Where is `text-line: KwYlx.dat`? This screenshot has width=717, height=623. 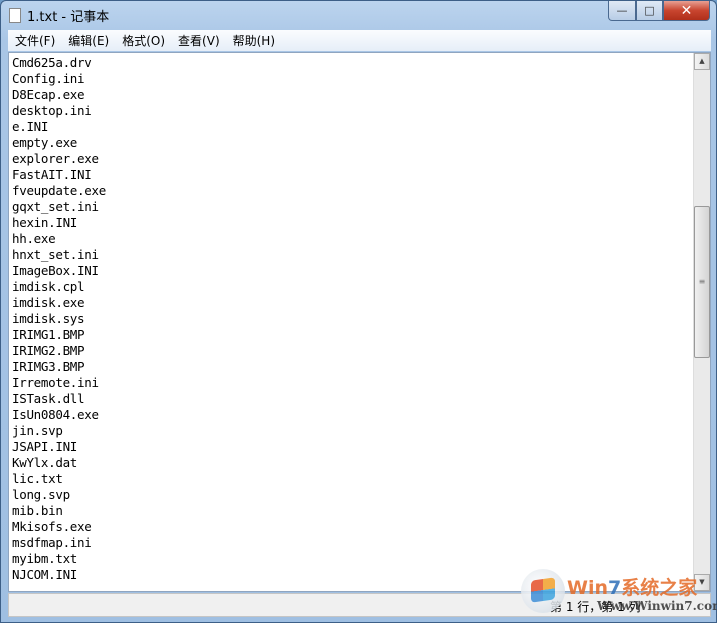 text-line: KwYlx.dat is located at coordinates (45, 462).